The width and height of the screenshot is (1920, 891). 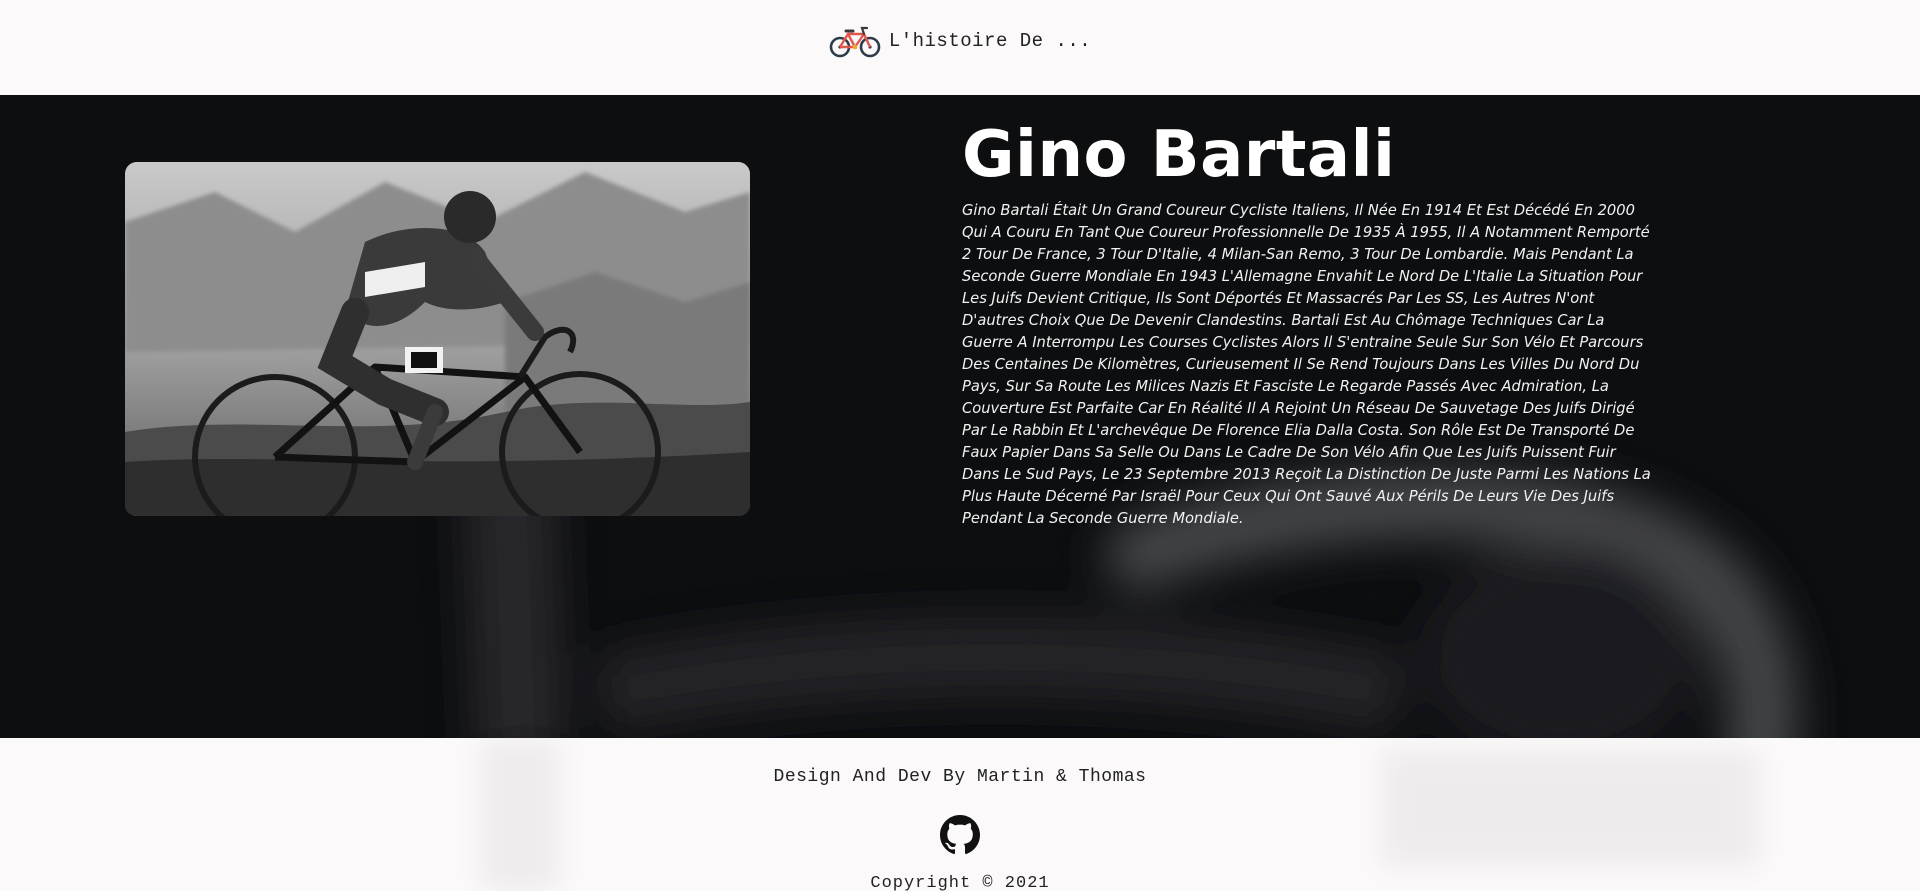 What do you see at coordinates (437, 339) in the screenshot?
I see `gino-bartali-cycling-photo` at bounding box center [437, 339].